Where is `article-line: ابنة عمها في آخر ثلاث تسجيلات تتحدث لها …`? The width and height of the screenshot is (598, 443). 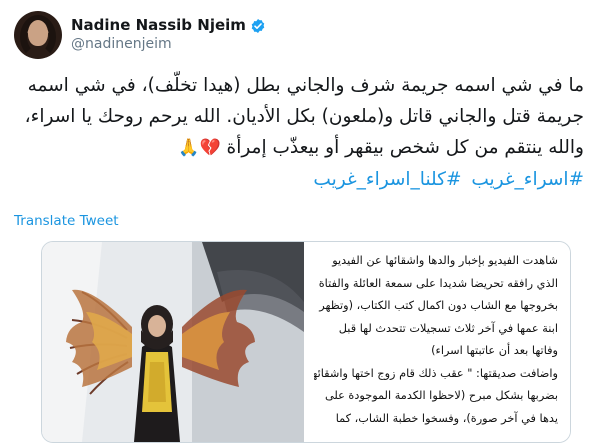
article-line: ابنة عمها في آخر ثلاث تسجيلات تتحدث لها … is located at coordinates (448, 328).